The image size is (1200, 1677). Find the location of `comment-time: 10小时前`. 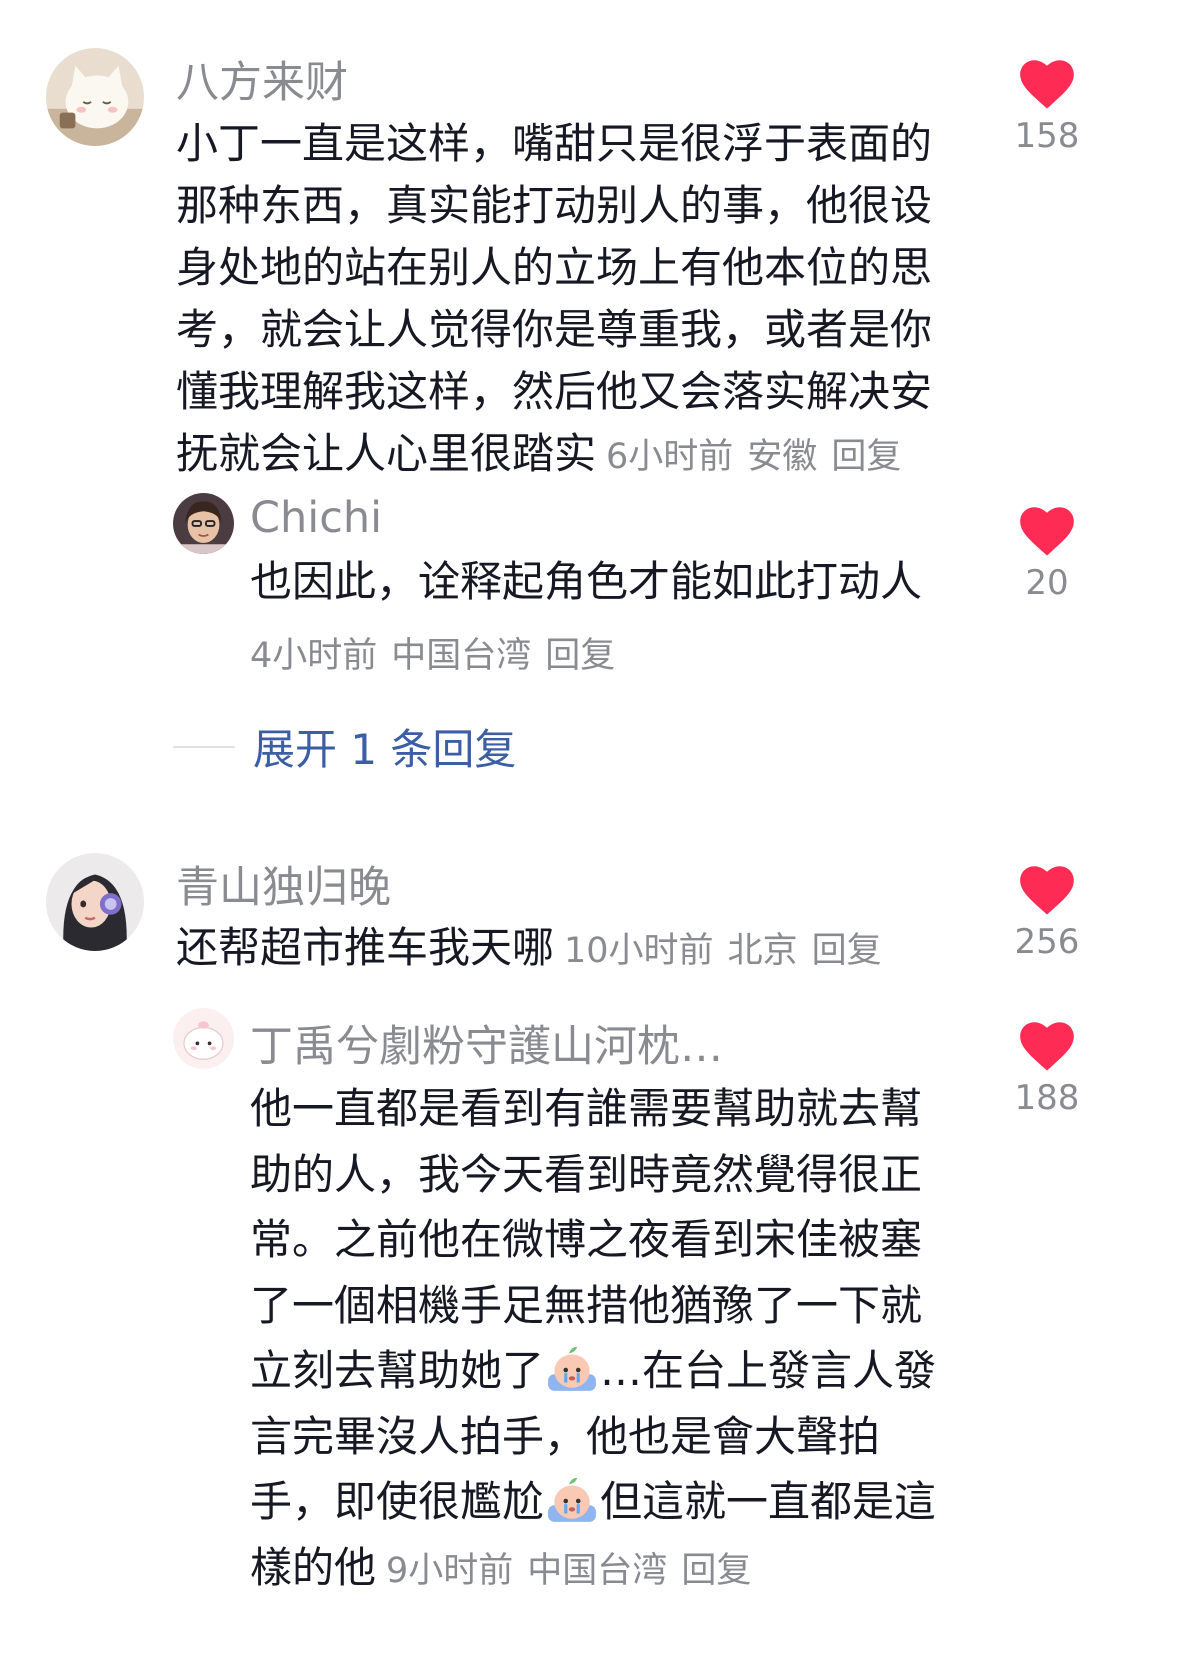

comment-time: 10小时前 is located at coordinates (639, 951).